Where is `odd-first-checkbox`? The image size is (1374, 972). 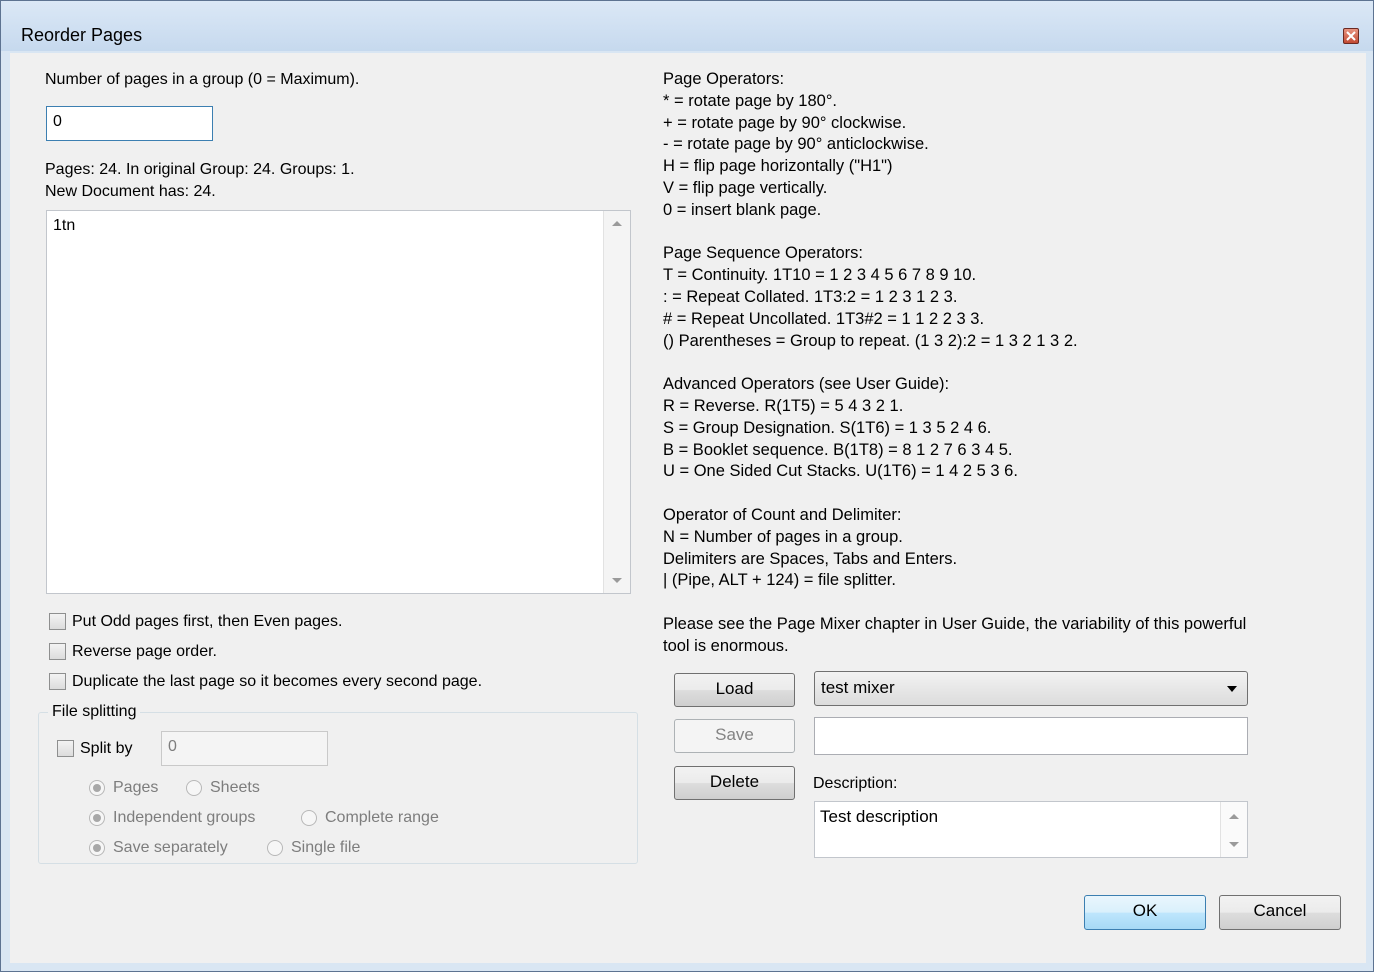 odd-first-checkbox is located at coordinates (57, 621).